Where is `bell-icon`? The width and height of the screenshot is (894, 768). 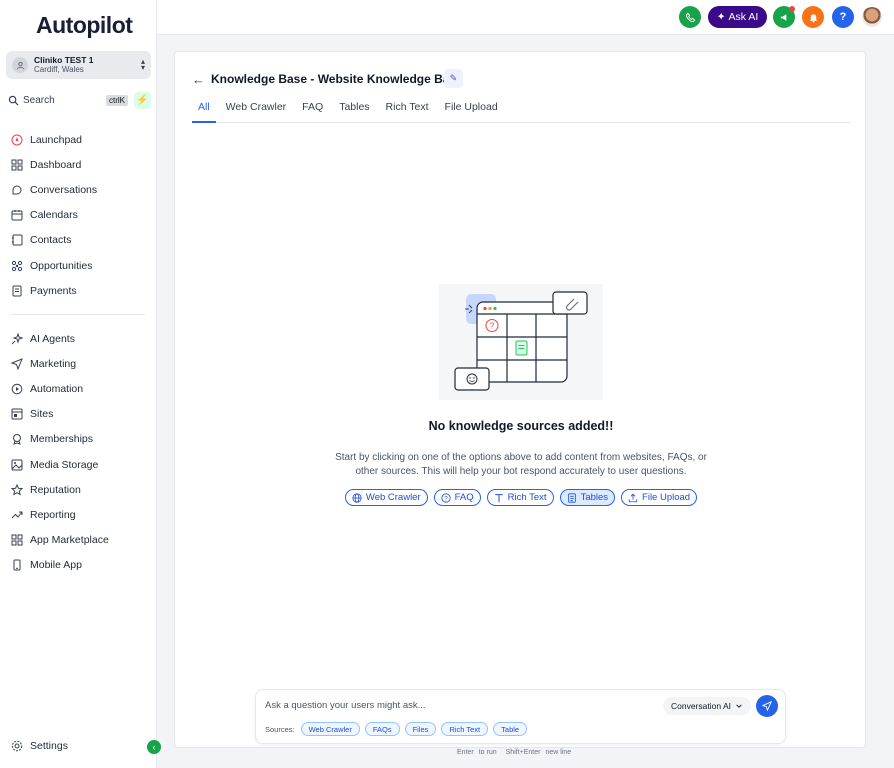 bell-icon is located at coordinates (813, 18).